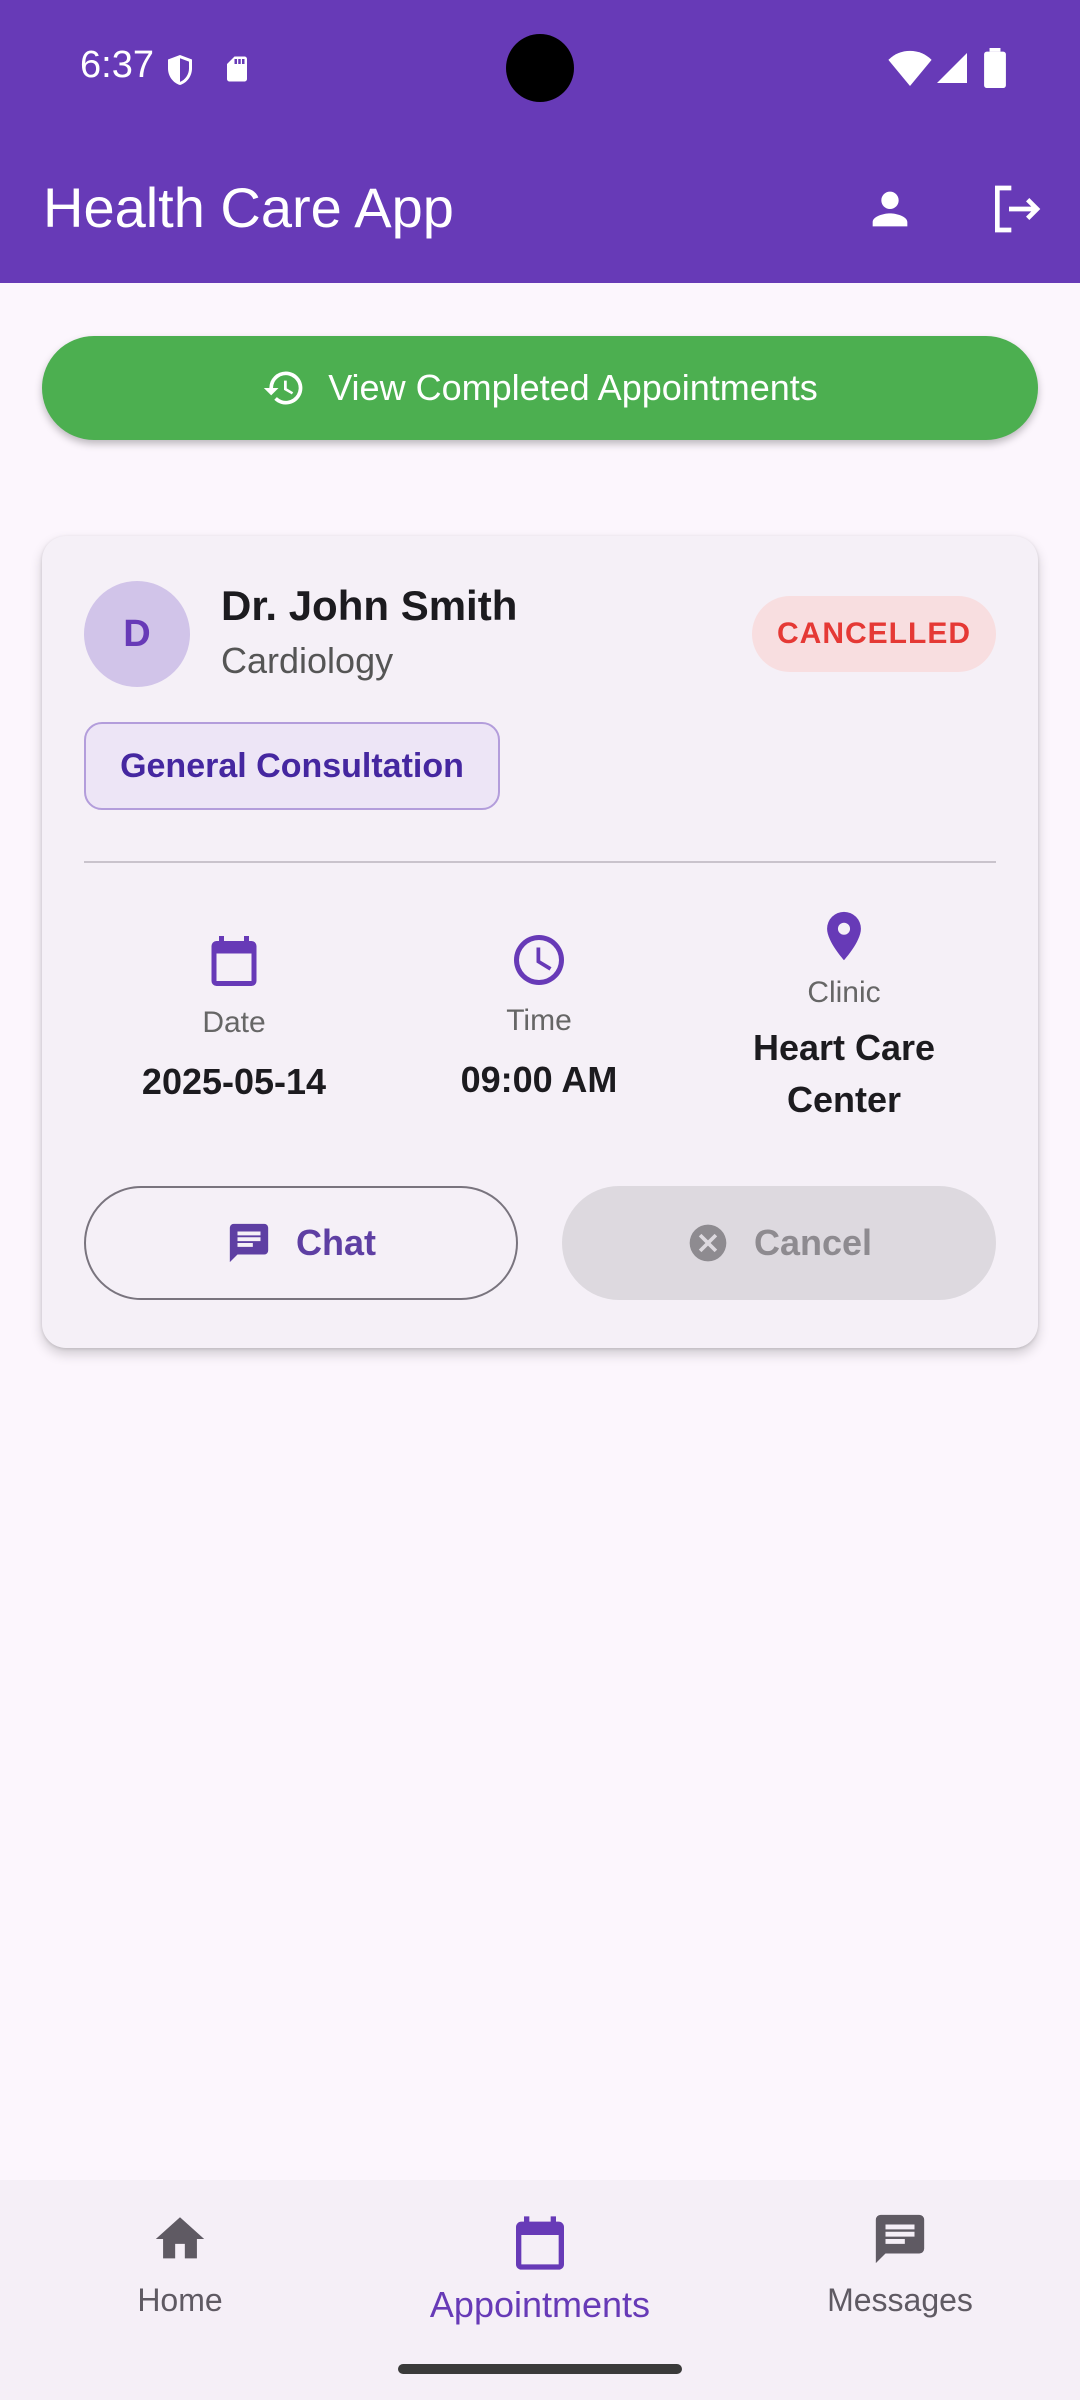 This screenshot has height=2400, width=1080. I want to click on app-bar: Health Care App, so click(540, 209).